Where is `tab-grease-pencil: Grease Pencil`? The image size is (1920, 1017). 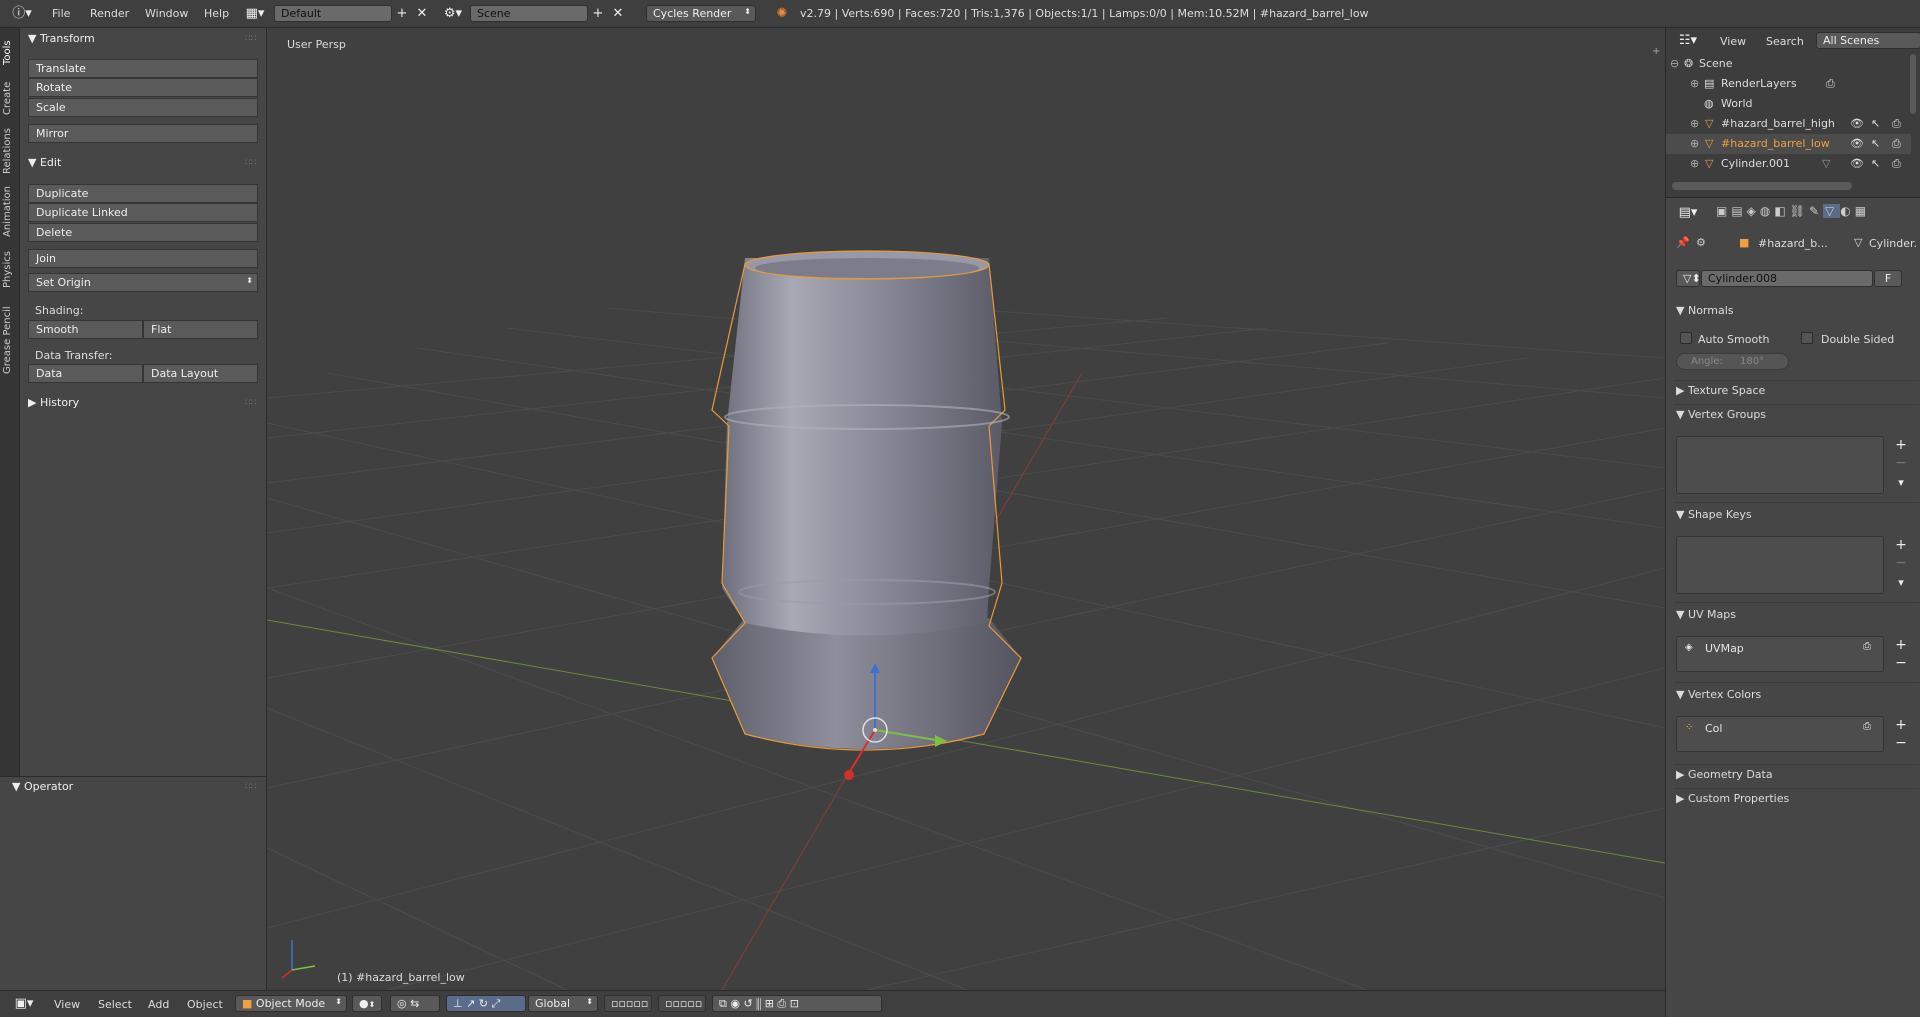 tab-grease-pencil: Grease Pencil is located at coordinates (10, 340).